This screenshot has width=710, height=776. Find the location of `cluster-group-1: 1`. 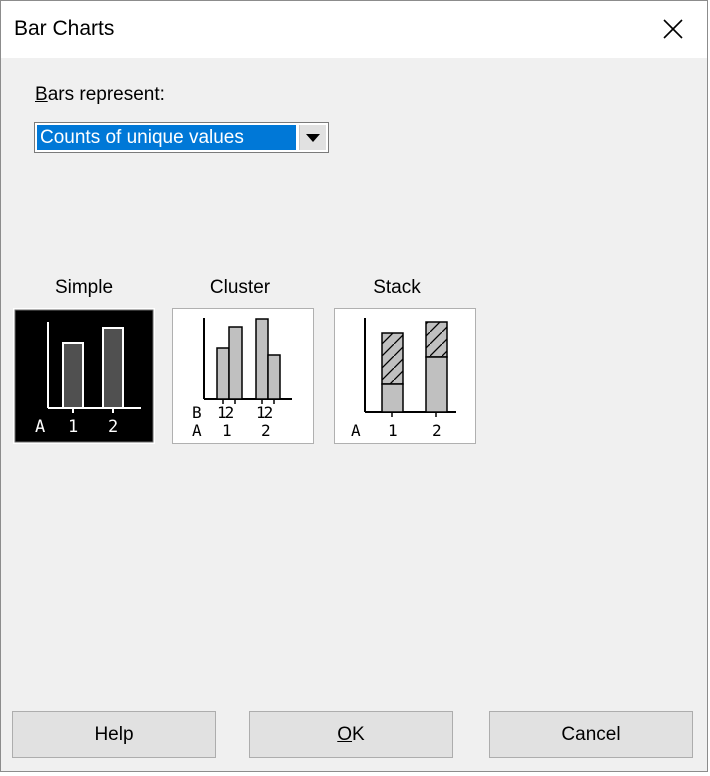

cluster-group-1: 1 is located at coordinates (227, 430).